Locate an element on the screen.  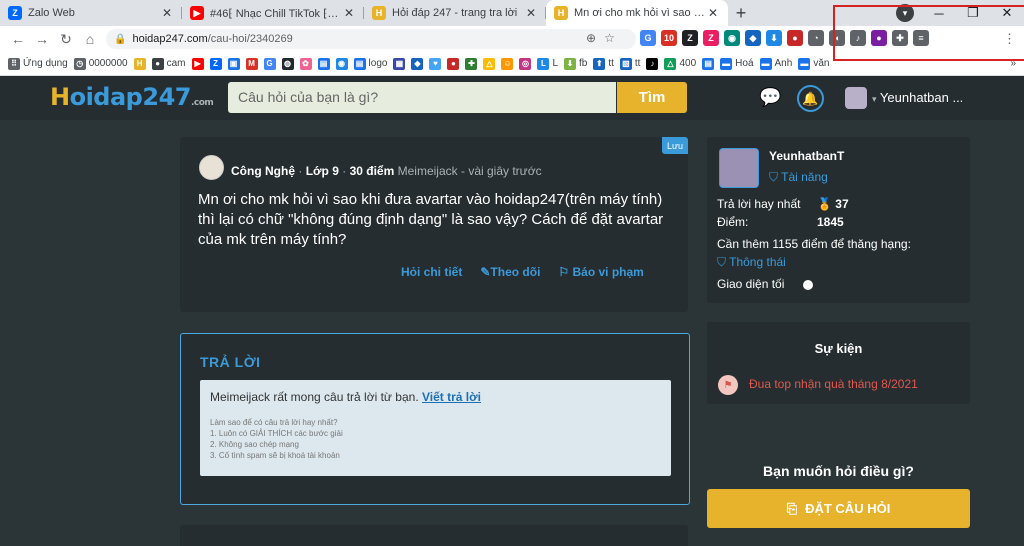
medal-icon: 🏅 is located at coordinates (824, 204).